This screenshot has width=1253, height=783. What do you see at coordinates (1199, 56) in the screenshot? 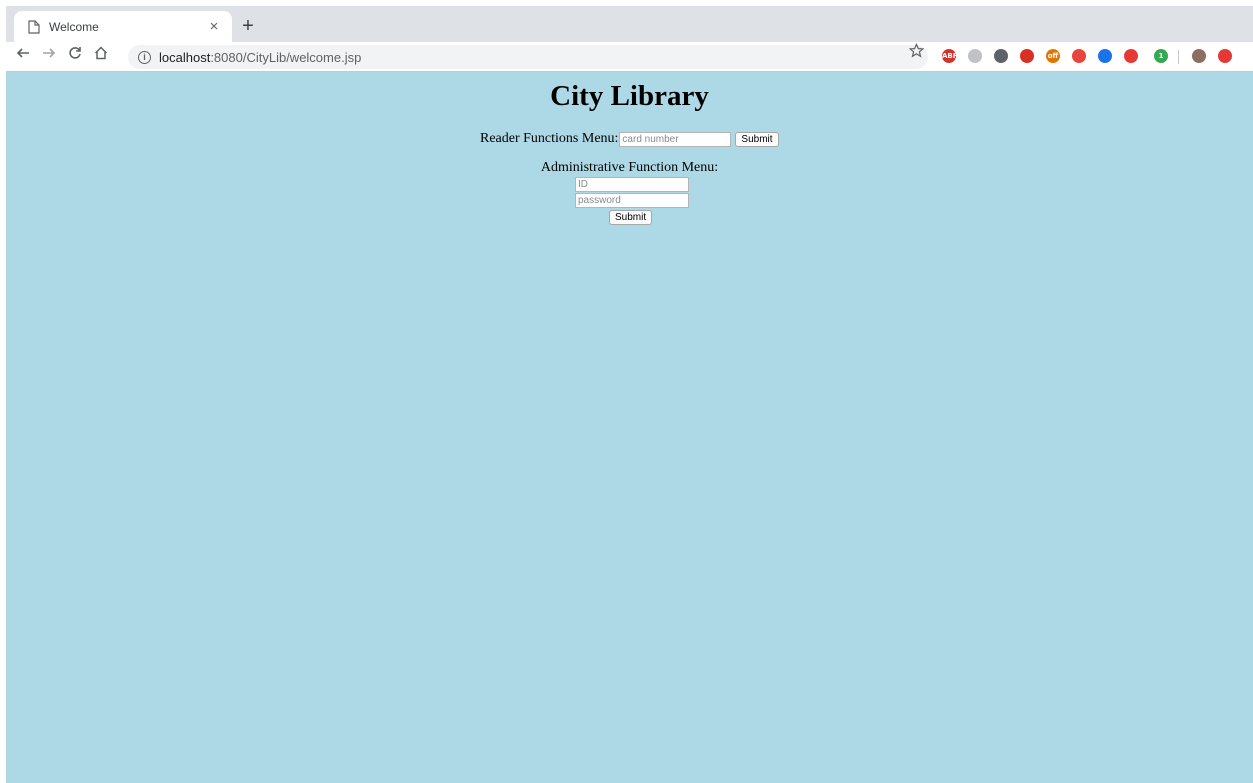
I see `profile-icon` at bounding box center [1199, 56].